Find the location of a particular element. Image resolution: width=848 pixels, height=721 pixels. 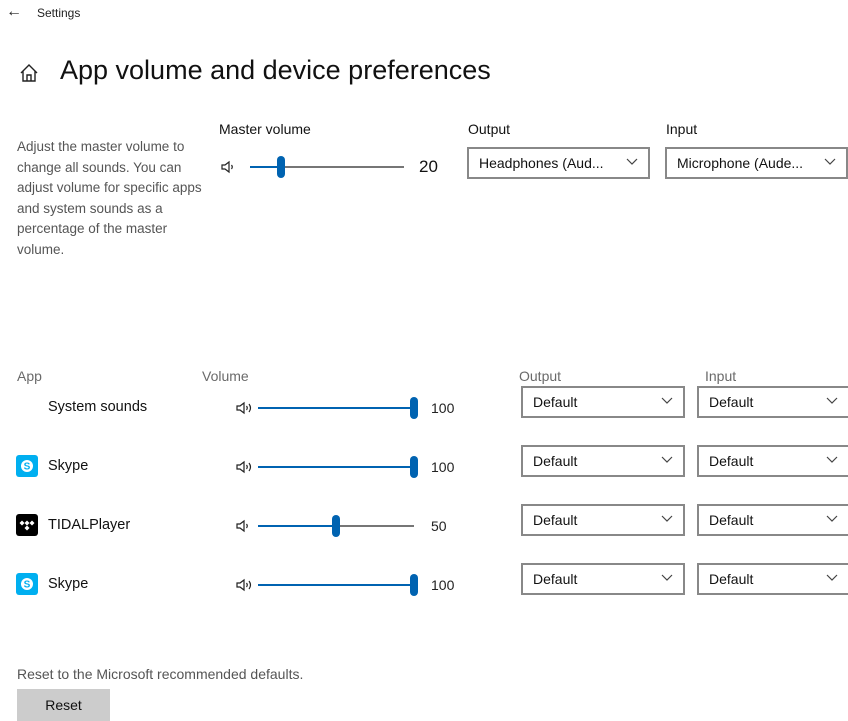

column-header-app: App is located at coordinates (29, 376).